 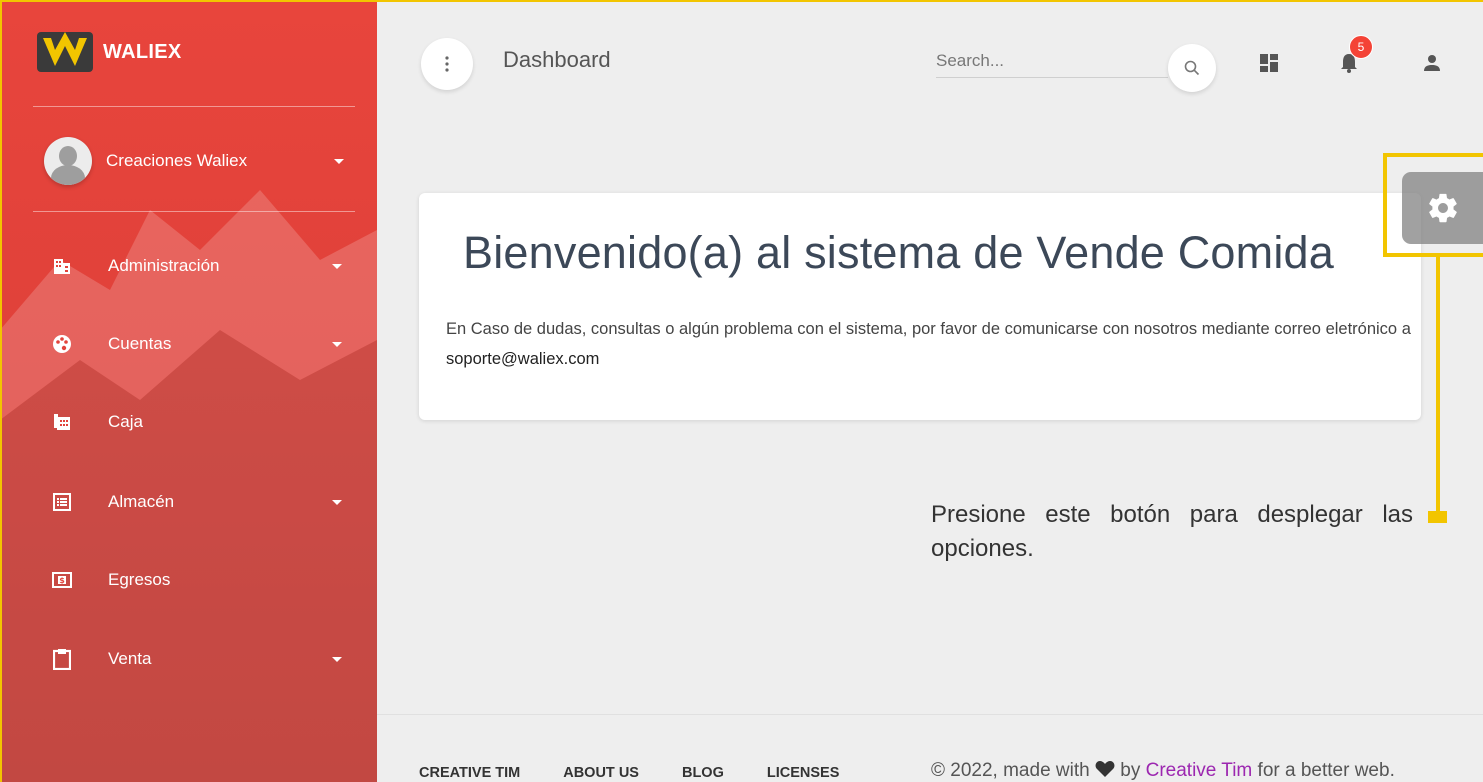 I want to click on support-email: soporte@waliex.com, so click(x=522, y=359).